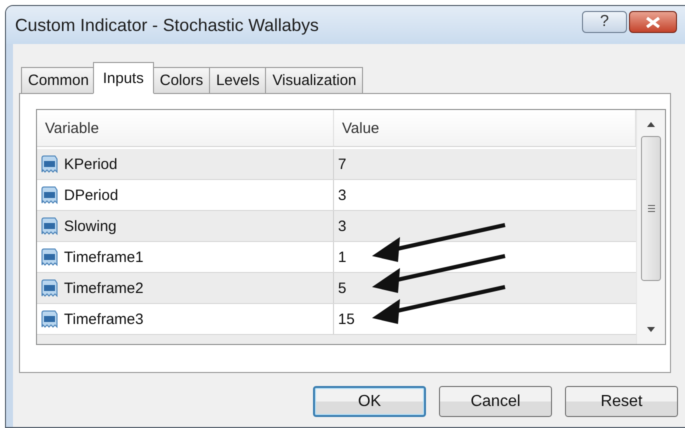  What do you see at coordinates (342, 288) in the screenshot?
I see `variable-value: 5` at bounding box center [342, 288].